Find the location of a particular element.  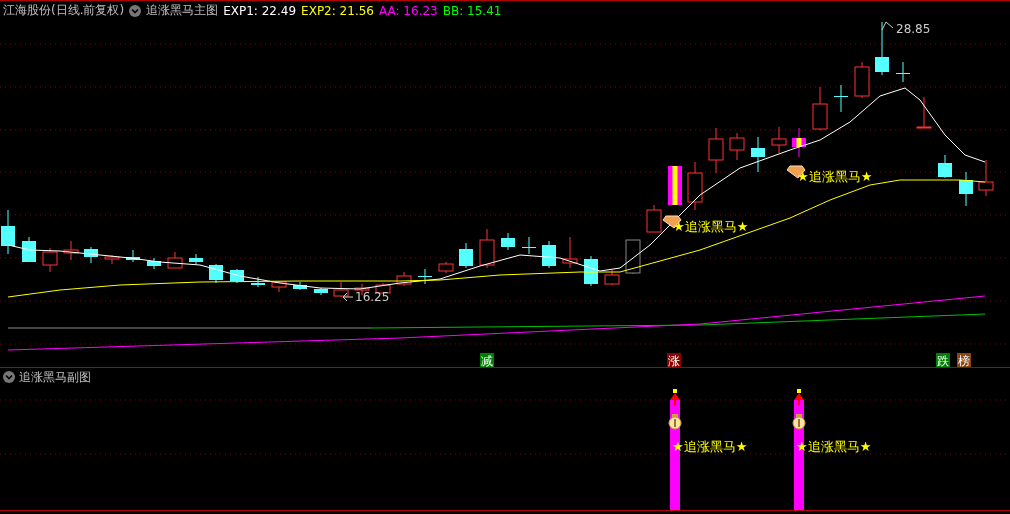

sub-chart-title: 追涨黑马副图 is located at coordinates (55, 377).